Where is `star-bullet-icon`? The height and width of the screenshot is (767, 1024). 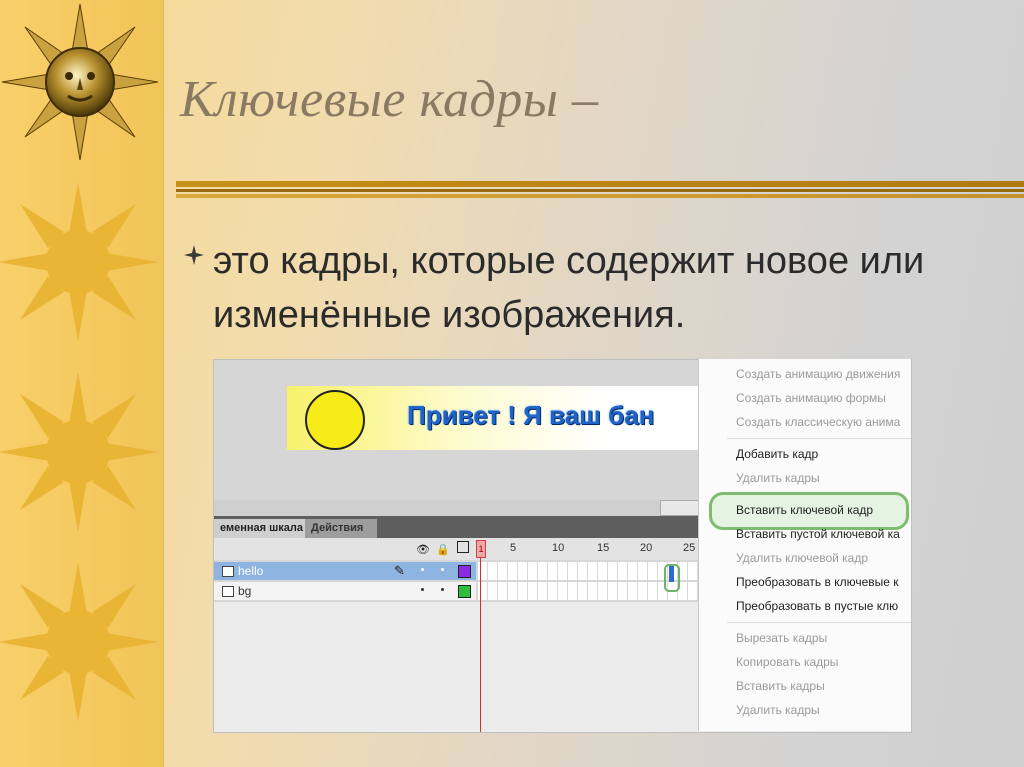 star-bullet-icon is located at coordinates (194, 255).